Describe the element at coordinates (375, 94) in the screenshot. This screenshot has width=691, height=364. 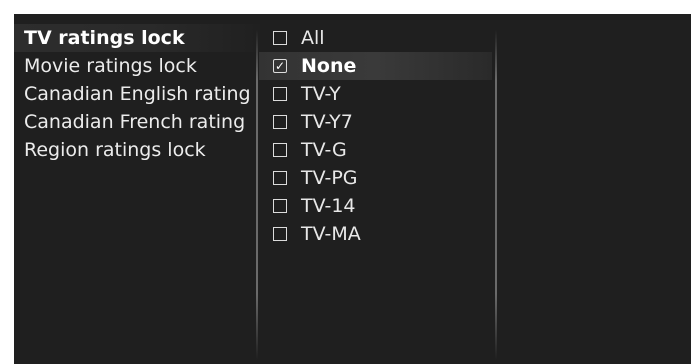
I see `rating-option-tv-y: TV-Y` at that location.